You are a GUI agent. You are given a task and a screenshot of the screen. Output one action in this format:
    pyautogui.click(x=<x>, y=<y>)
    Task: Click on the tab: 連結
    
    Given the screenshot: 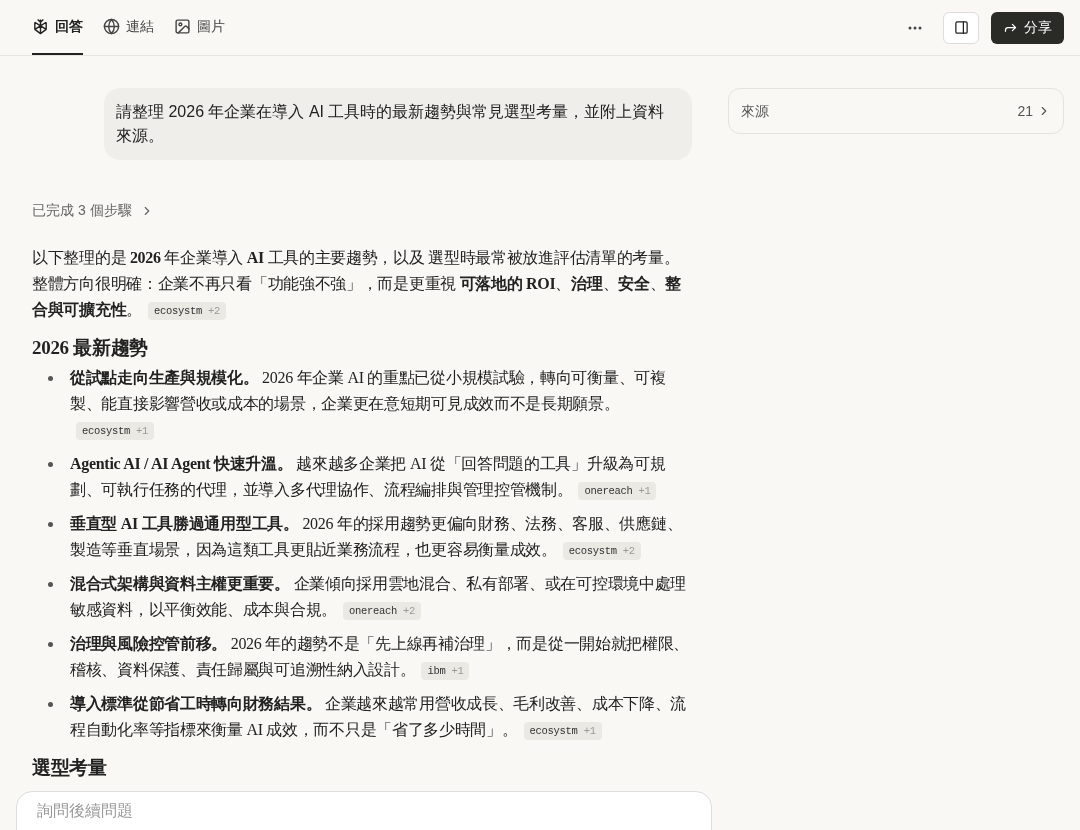 What is the action you would take?
    pyautogui.click(x=128, y=27)
    